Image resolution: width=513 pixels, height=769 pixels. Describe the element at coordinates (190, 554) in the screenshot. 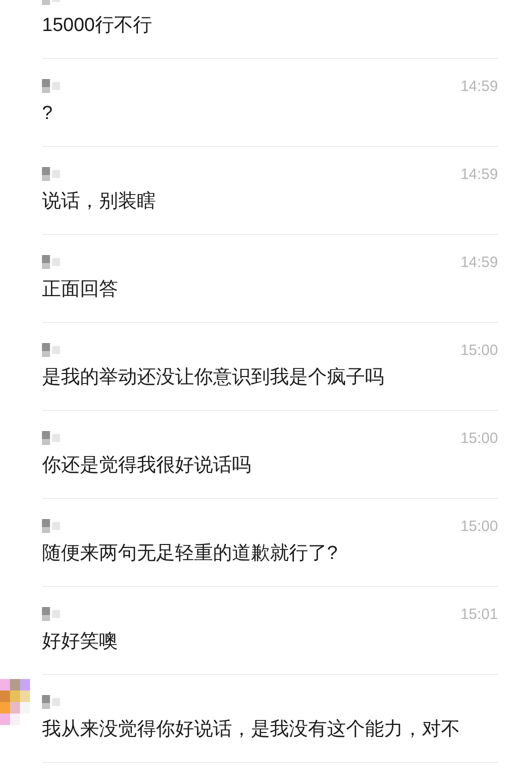

I see `message-text: 随便来两句无足轻重的道歉就行了?` at that location.